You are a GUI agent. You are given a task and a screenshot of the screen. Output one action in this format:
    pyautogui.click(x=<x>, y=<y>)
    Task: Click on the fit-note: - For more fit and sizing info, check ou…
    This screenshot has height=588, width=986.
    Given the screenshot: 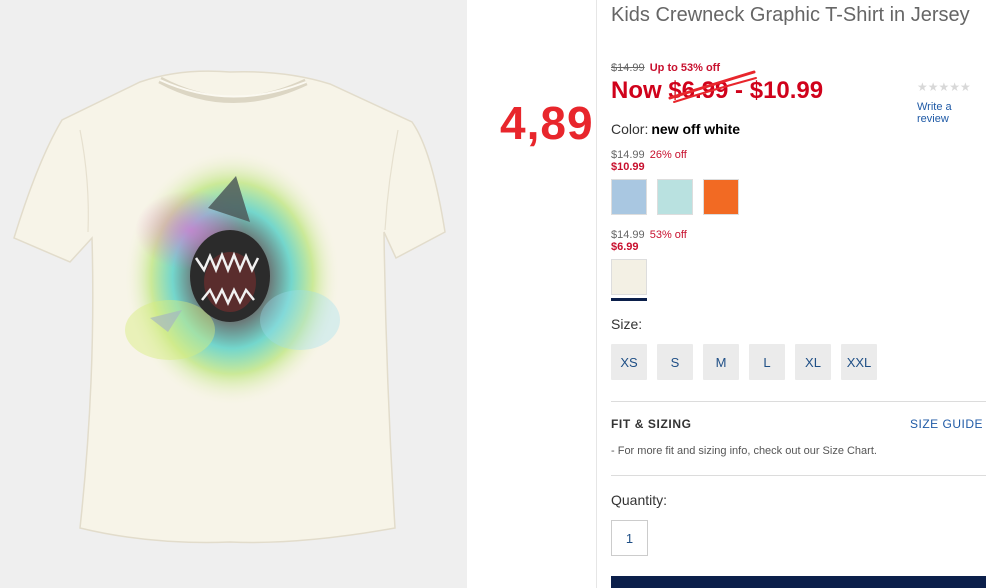 What is the action you would take?
    pyautogui.click(x=744, y=451)
    